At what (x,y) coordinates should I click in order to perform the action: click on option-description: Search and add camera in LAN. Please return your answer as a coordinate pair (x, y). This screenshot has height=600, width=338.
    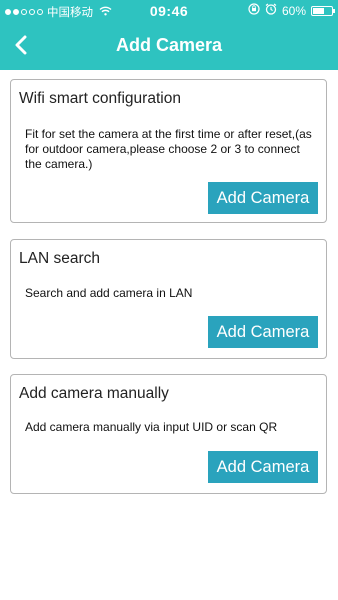
    Looking at the image, I should click on (109, 293).